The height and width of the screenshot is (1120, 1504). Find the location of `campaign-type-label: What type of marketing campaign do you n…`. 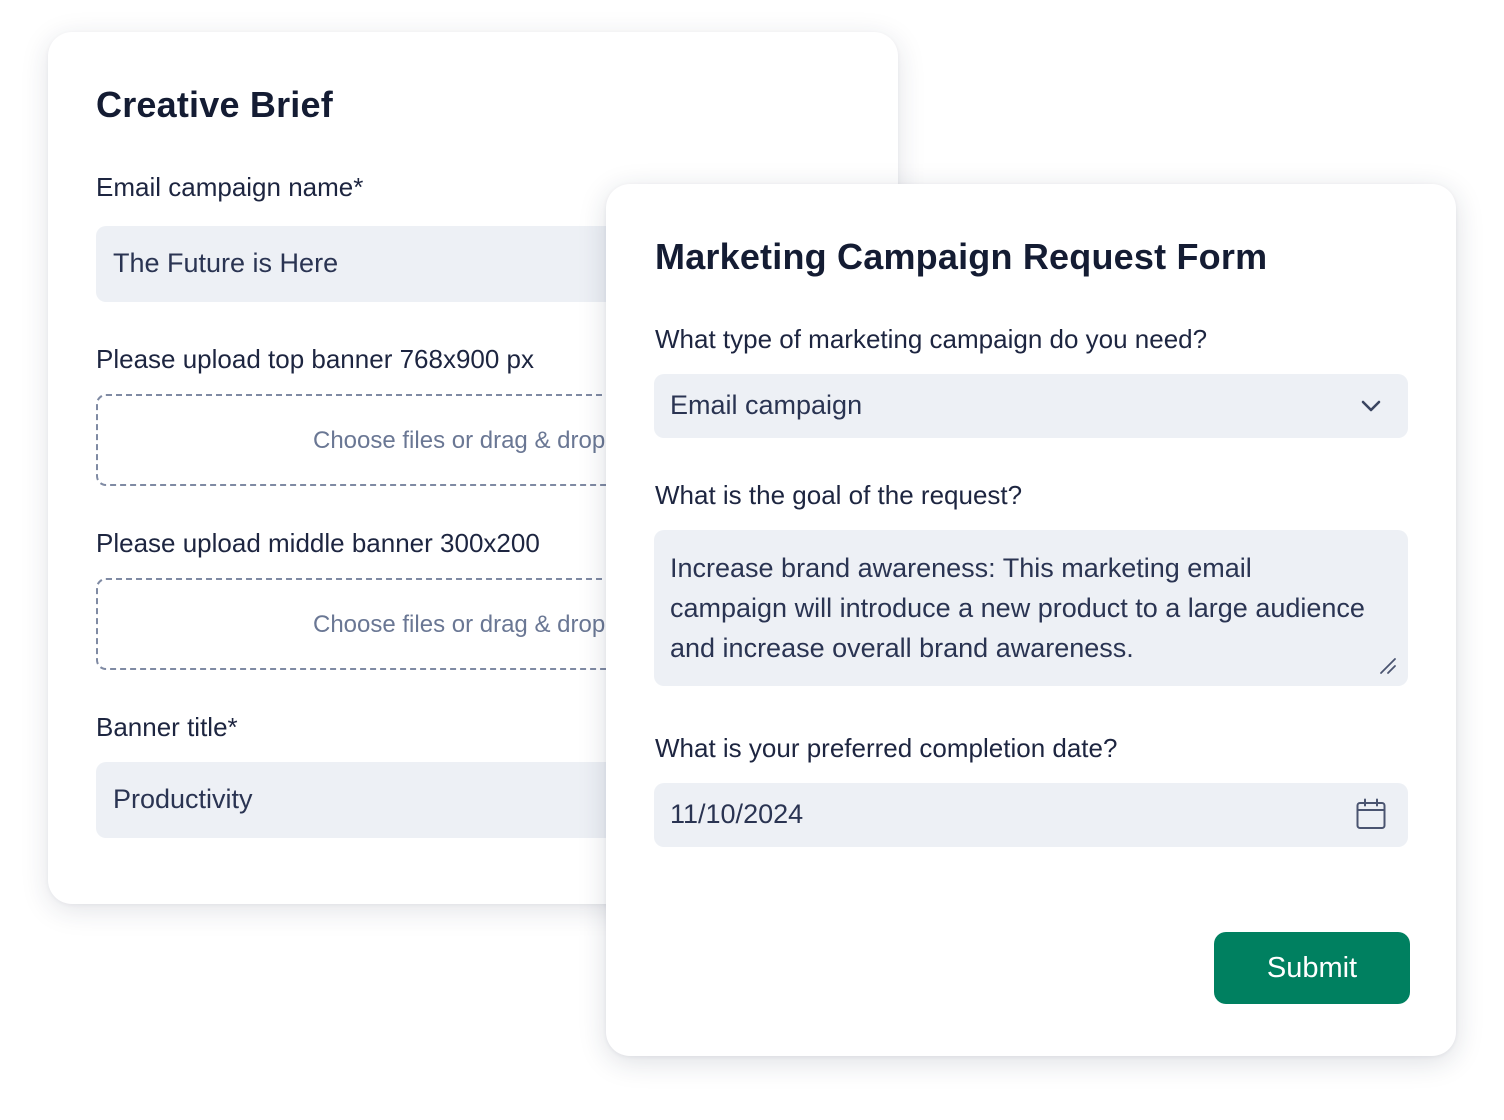

campaign-type-label: What type of marketing campaign do you n… is located at coordinates (931, 339).